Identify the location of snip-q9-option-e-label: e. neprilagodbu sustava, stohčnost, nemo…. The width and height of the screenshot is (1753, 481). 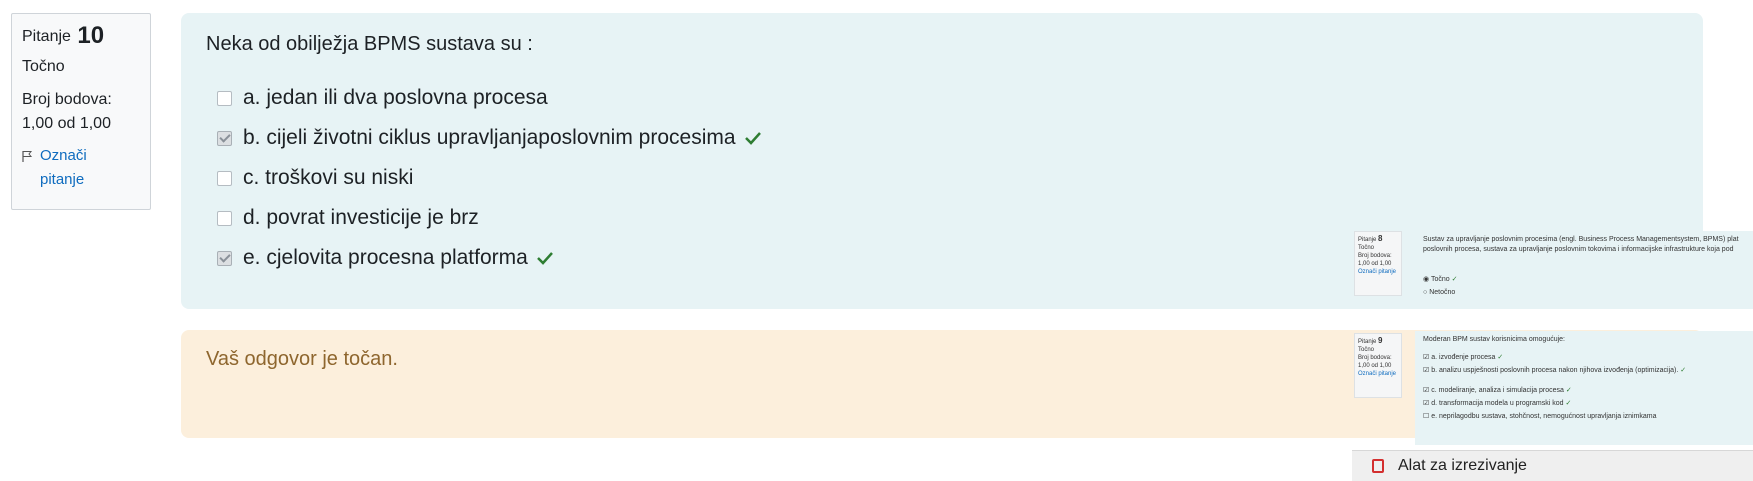
(1544, 416).